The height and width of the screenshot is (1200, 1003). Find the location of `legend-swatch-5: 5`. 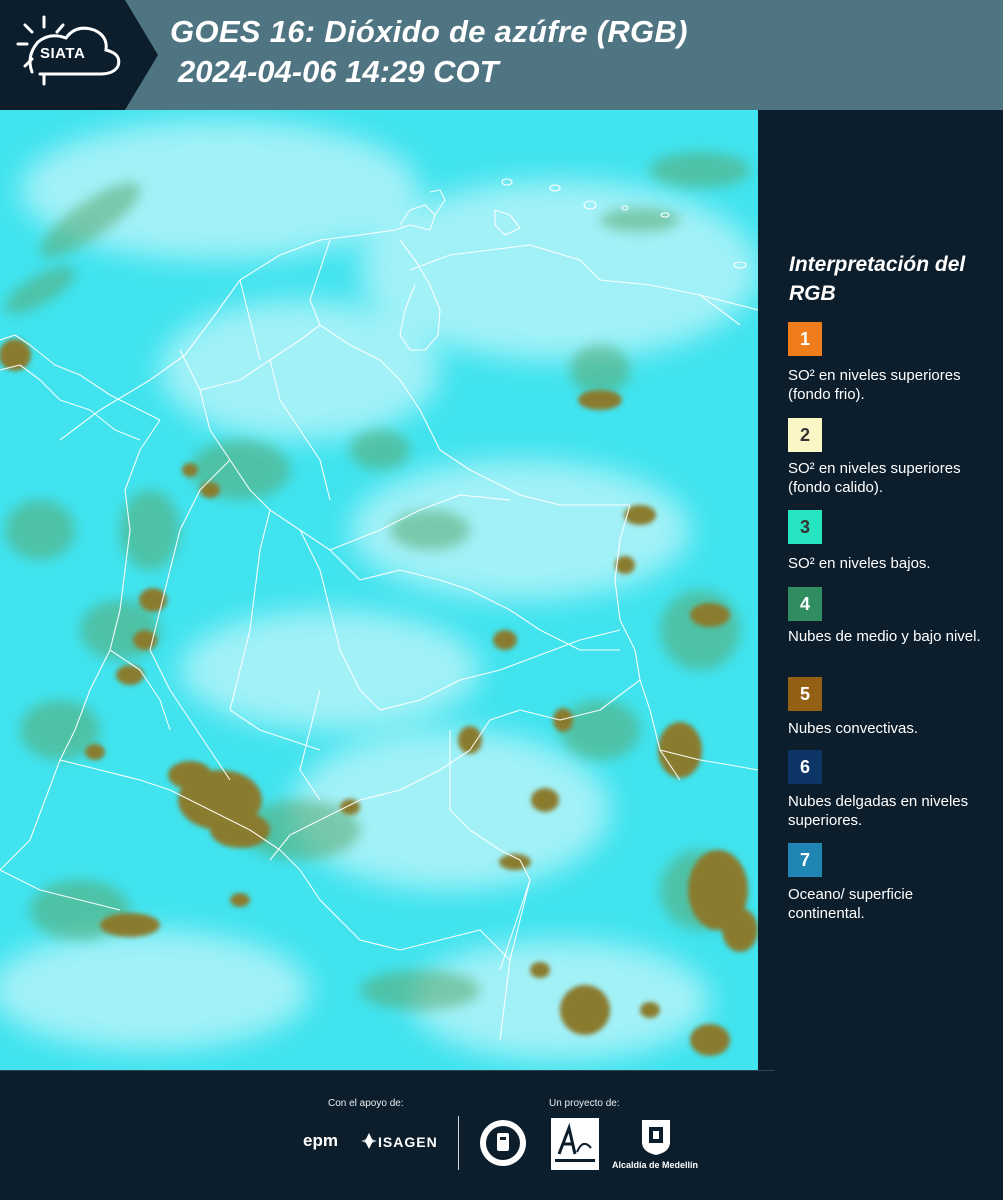

legend-swatch-5: 5 is located at coordinates (805, 694).